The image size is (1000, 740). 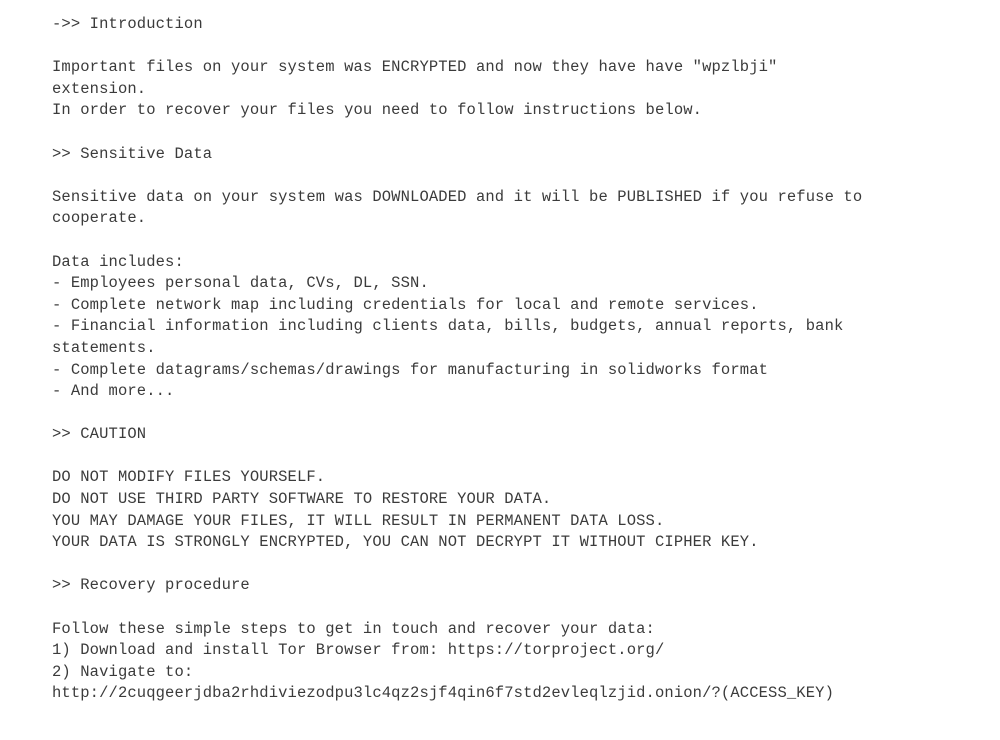 What do you see at coordinates (240, 283) in the screenshot?
I see `note-line: - Employees personal data, CVs, DL, SSN.` at bounding box center [240, 283].